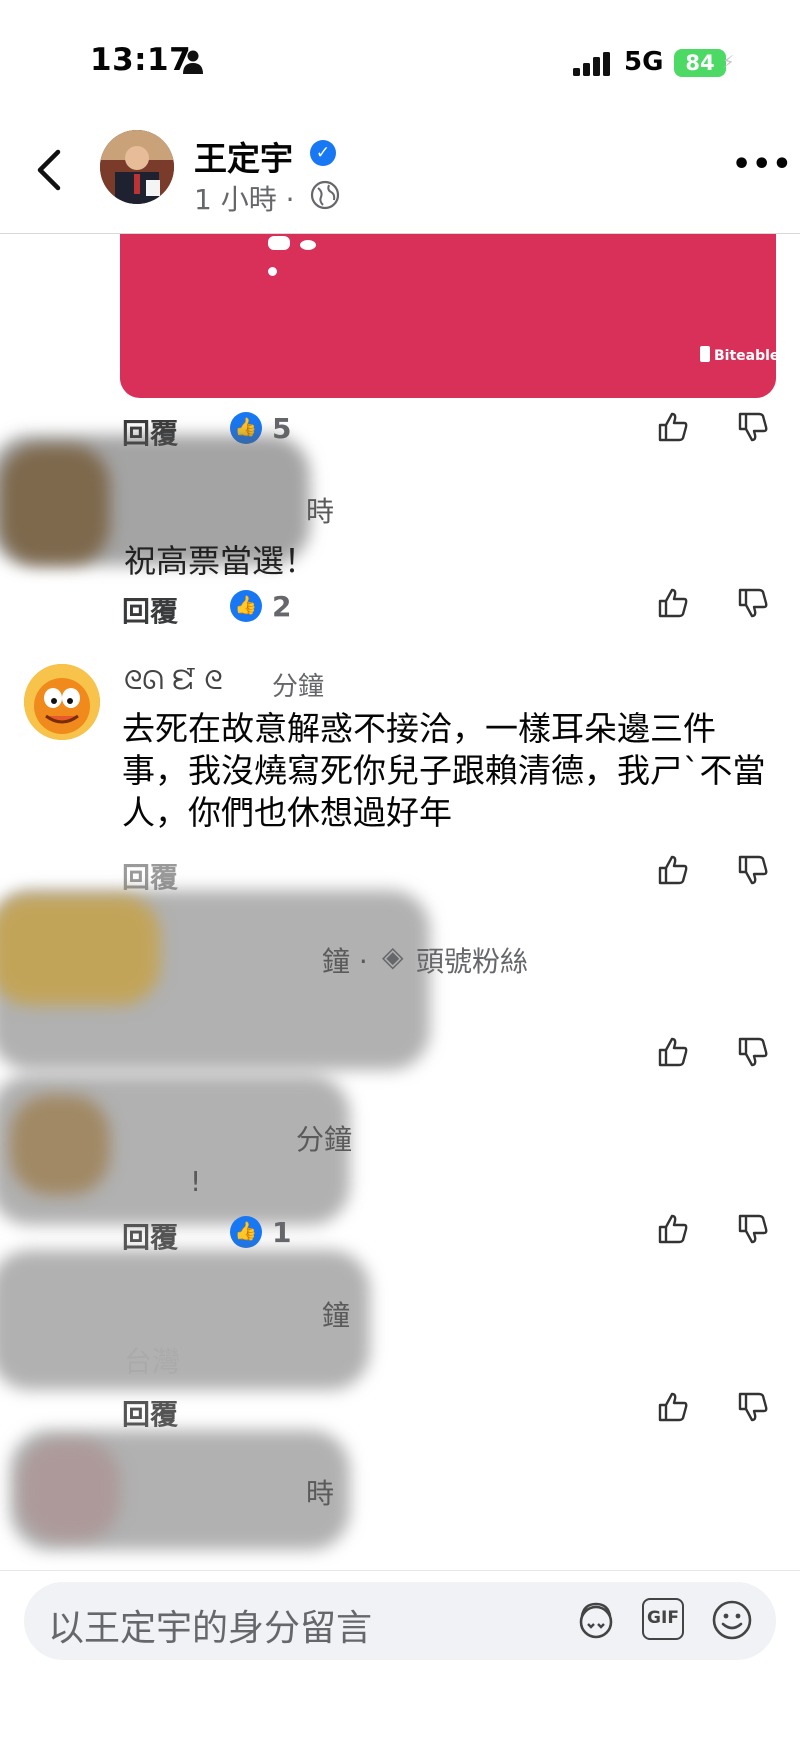  Describe the element at coordinates (732, 1620) in the screenshot. I see `emoji-icon` at that location.